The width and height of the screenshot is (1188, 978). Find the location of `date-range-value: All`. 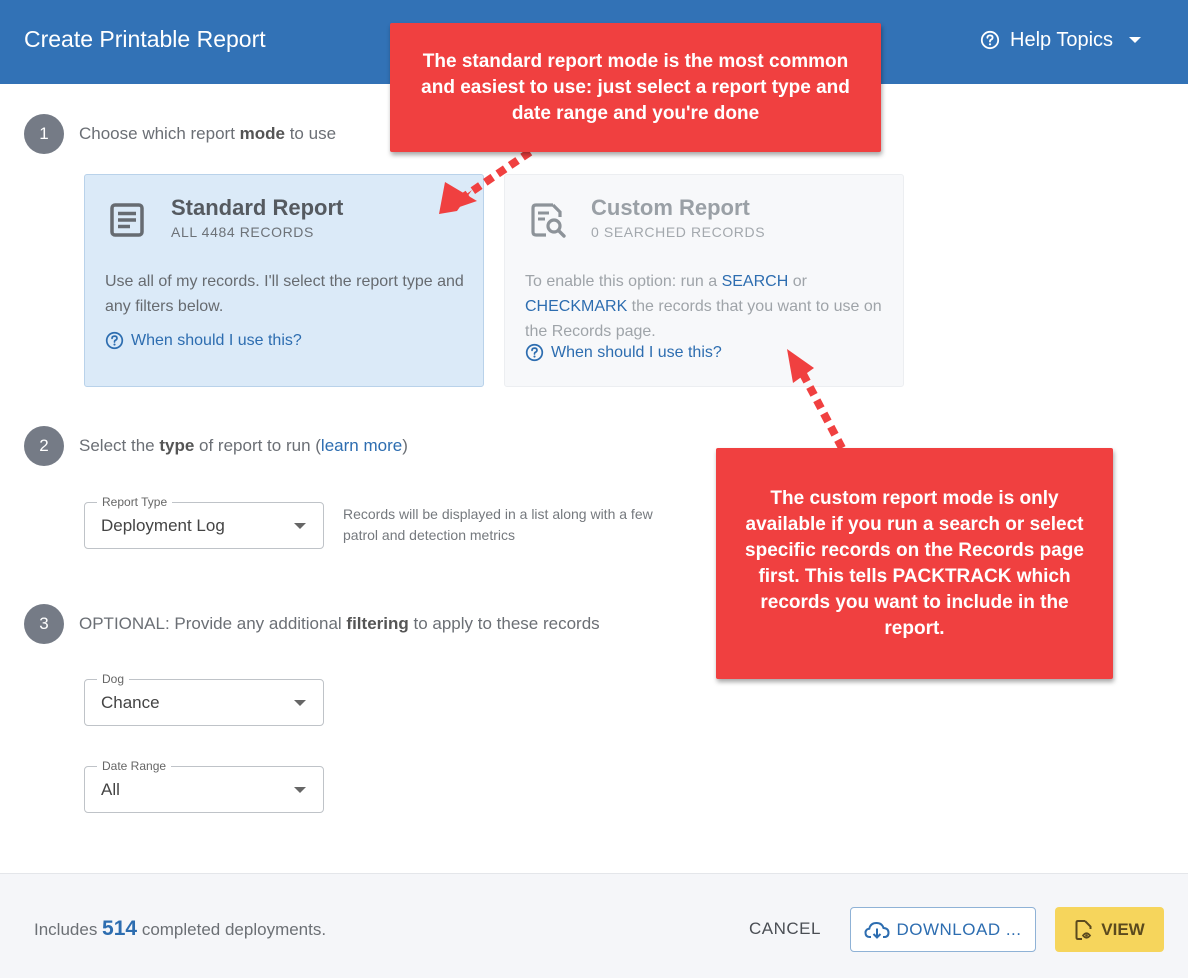

date-range-value: All is located at coordinates (110, 789).